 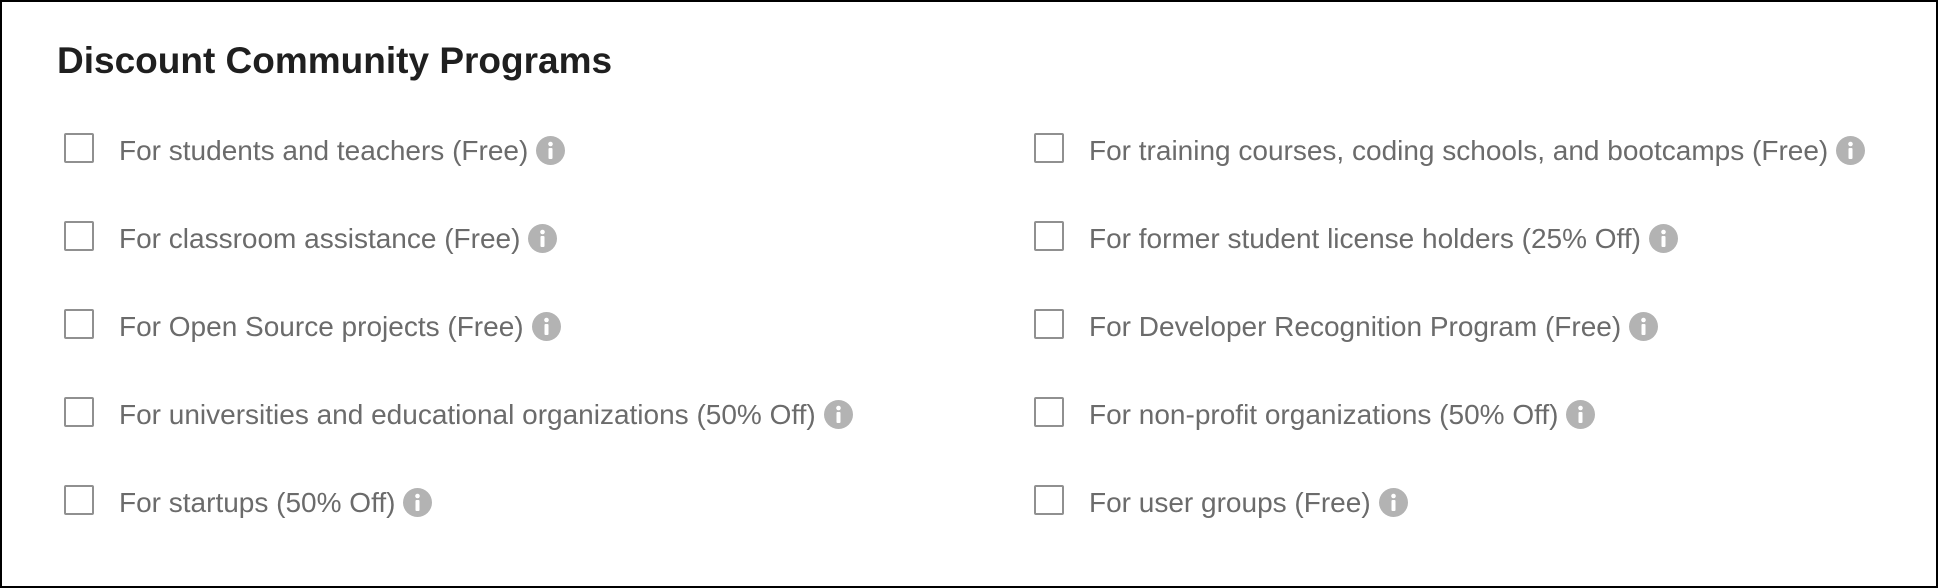 I want to click on program-label: For startups (50% Off), so click(x=257, y=502).